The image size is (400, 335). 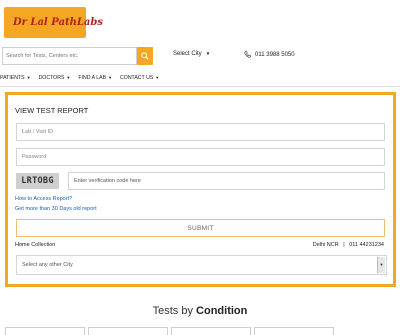 What do you see at coordinates (69, 56) in the screenshot?
I see `search-input` at bounding box center [69, 56].